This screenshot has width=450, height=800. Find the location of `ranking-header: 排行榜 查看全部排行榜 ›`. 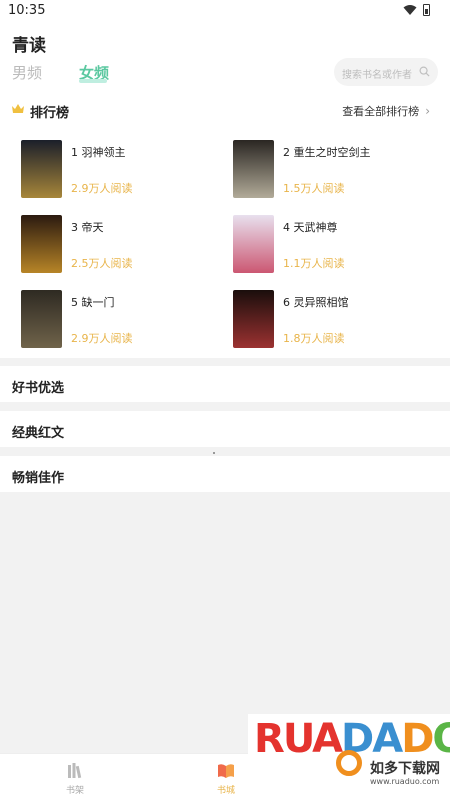

ranking-header: 排行榜 查看全部排行榜 › is located at coordinates (225, 110).